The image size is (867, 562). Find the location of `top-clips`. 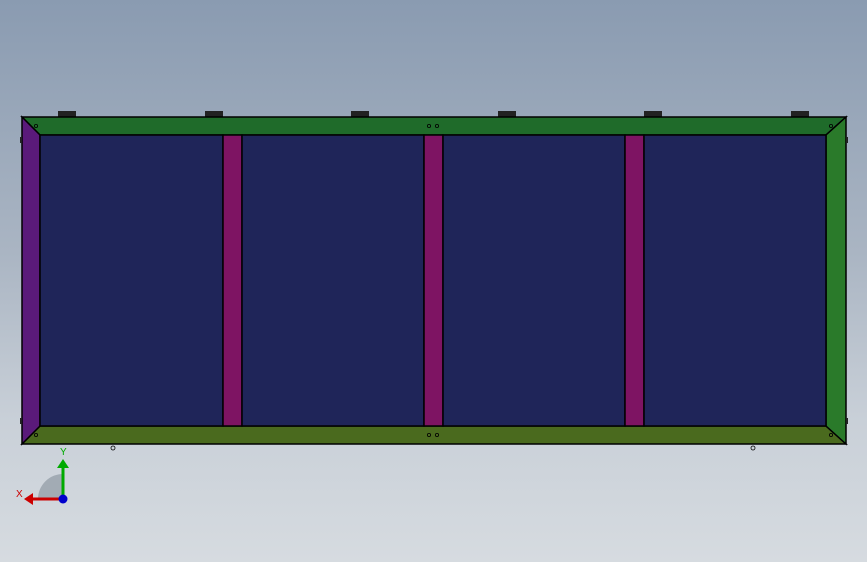

top-clips is located at coordinates (433, 114).